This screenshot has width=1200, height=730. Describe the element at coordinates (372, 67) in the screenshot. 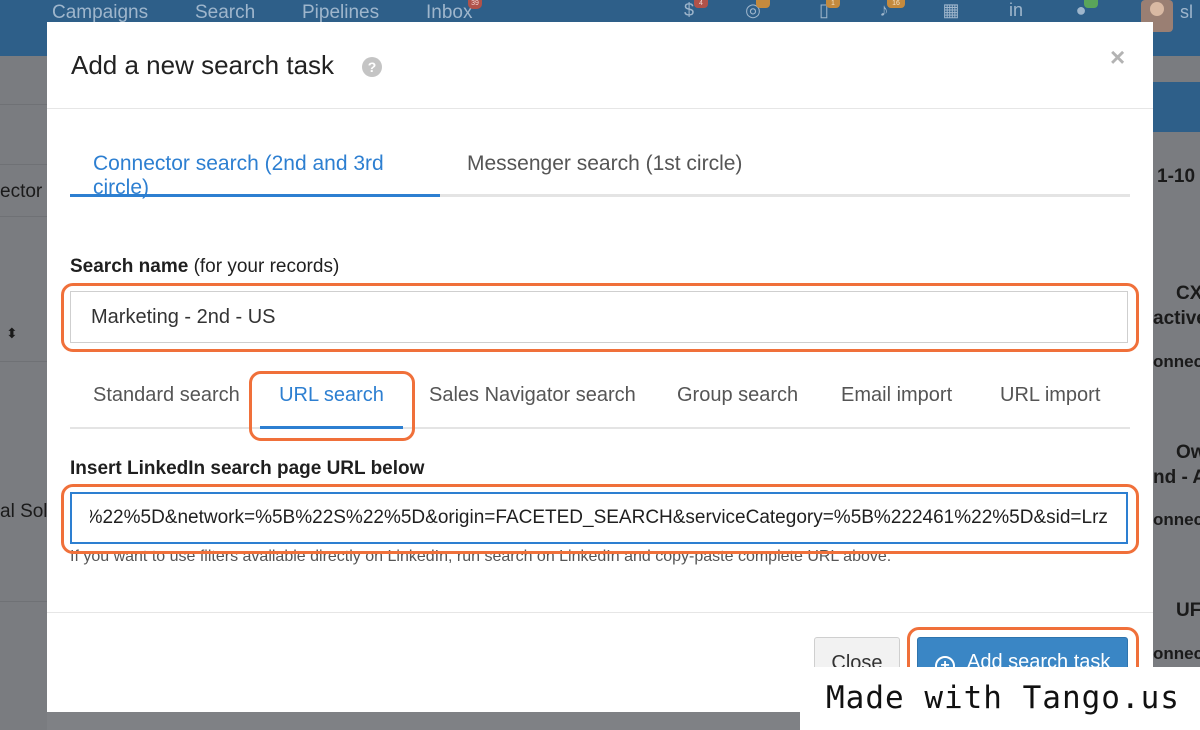

I see `question-circle-icon: ?` at that location.